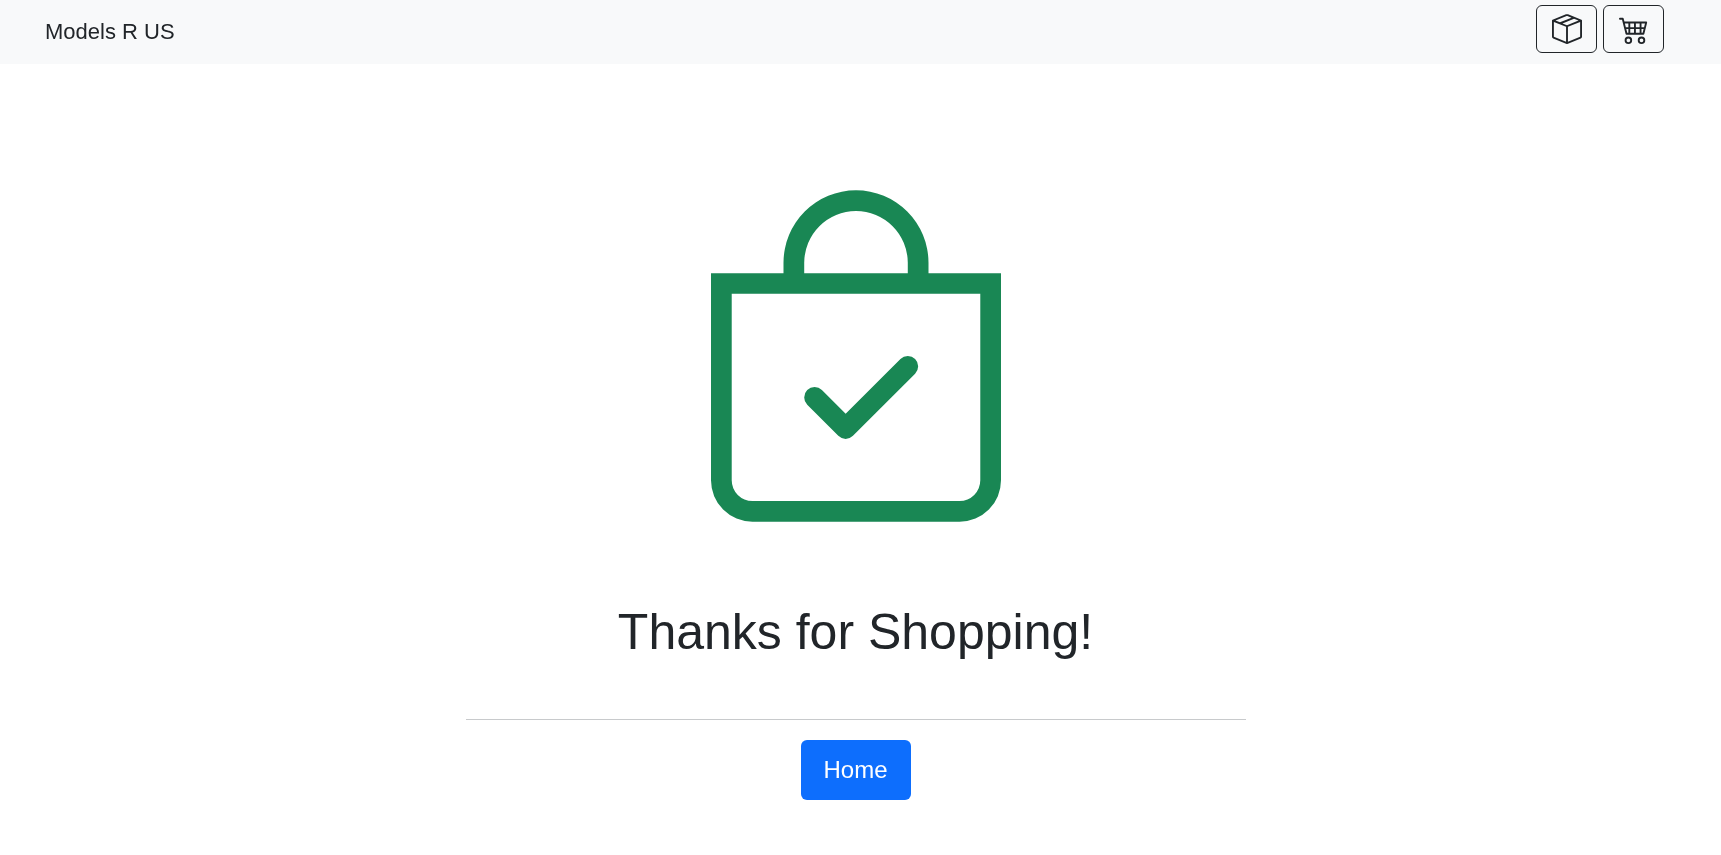  I want to click on bag-check-icon, so click(855, 356).